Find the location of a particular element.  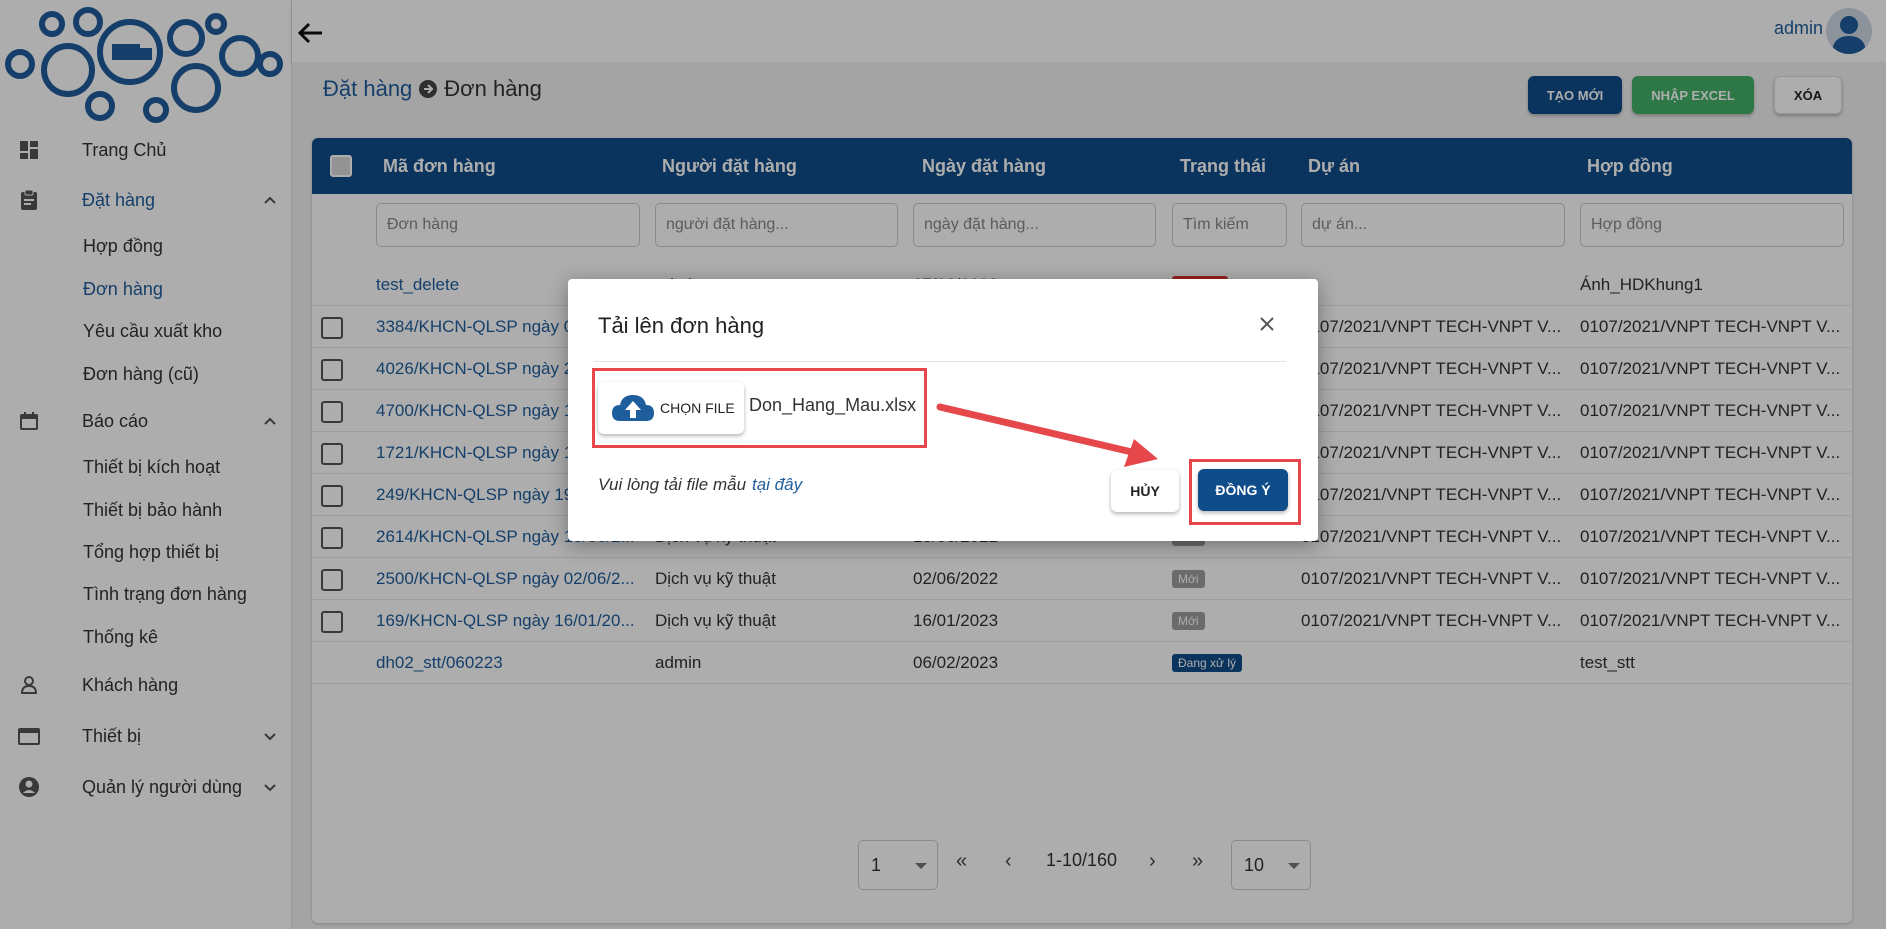

dialog-title: Tải lên đơn hàng is located at coordinates (681, 325).